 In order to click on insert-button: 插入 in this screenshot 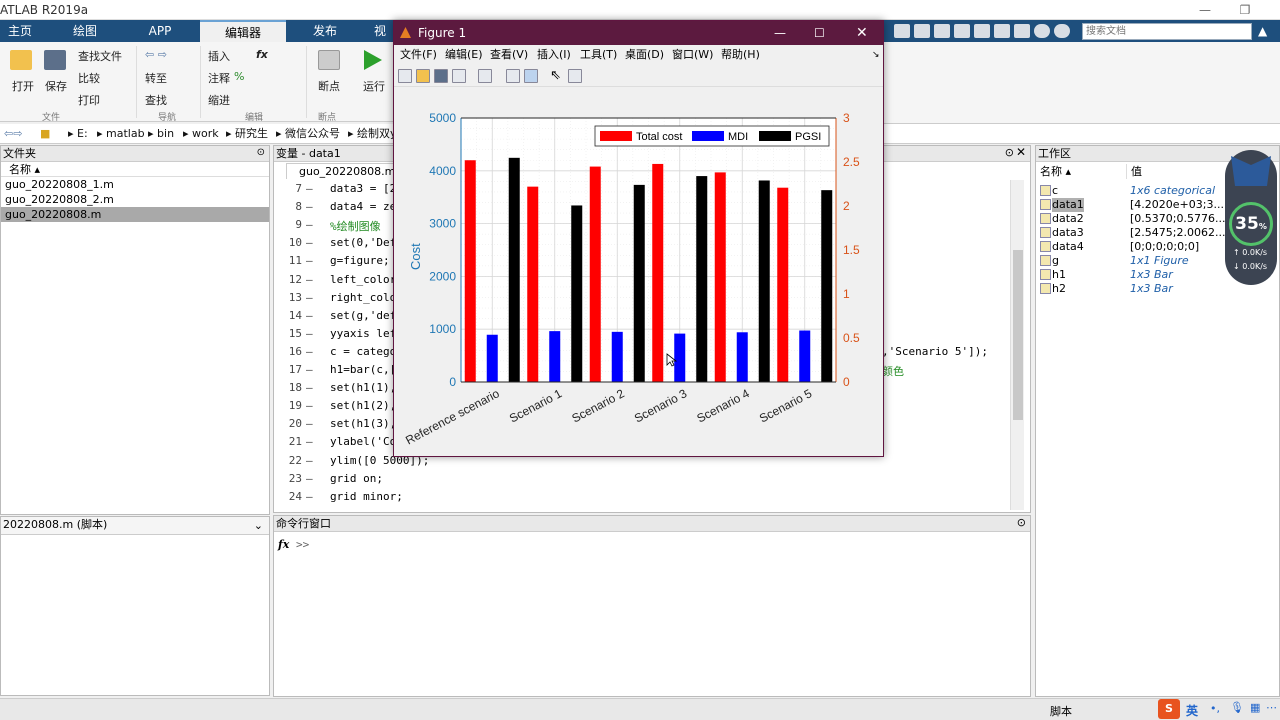, I will do `click(219, 56)`.